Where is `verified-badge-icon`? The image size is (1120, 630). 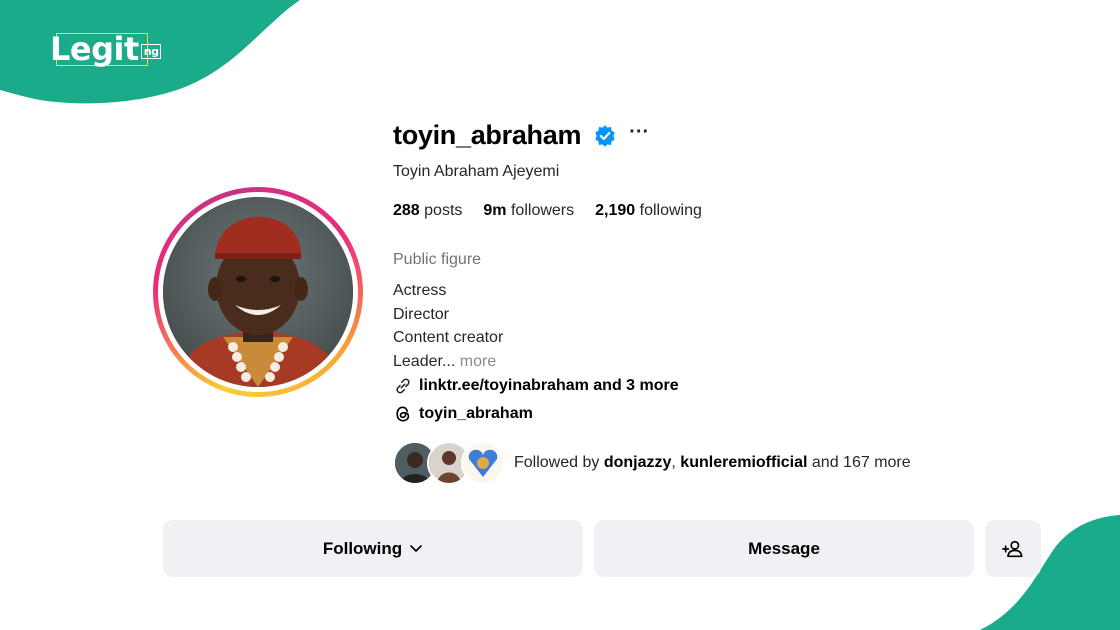 verified-badge-icon is located at coordinates (605, 135).